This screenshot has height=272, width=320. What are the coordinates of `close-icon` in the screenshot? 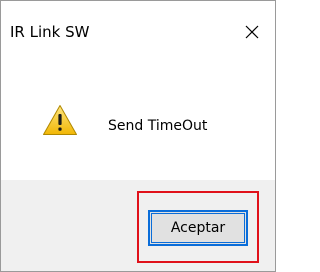 It's located at (252, 32).